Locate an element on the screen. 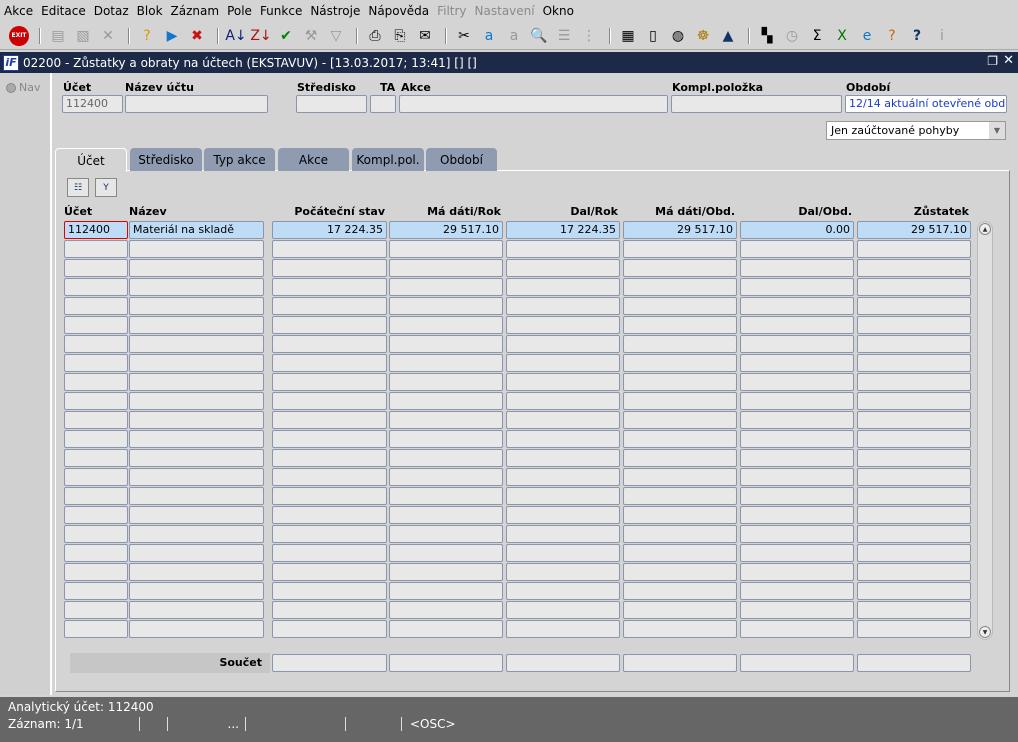 Image resolution: width=1018 pixels, height=742 pixels. restore-icon: ❐ is located at coordinates (992, 61).